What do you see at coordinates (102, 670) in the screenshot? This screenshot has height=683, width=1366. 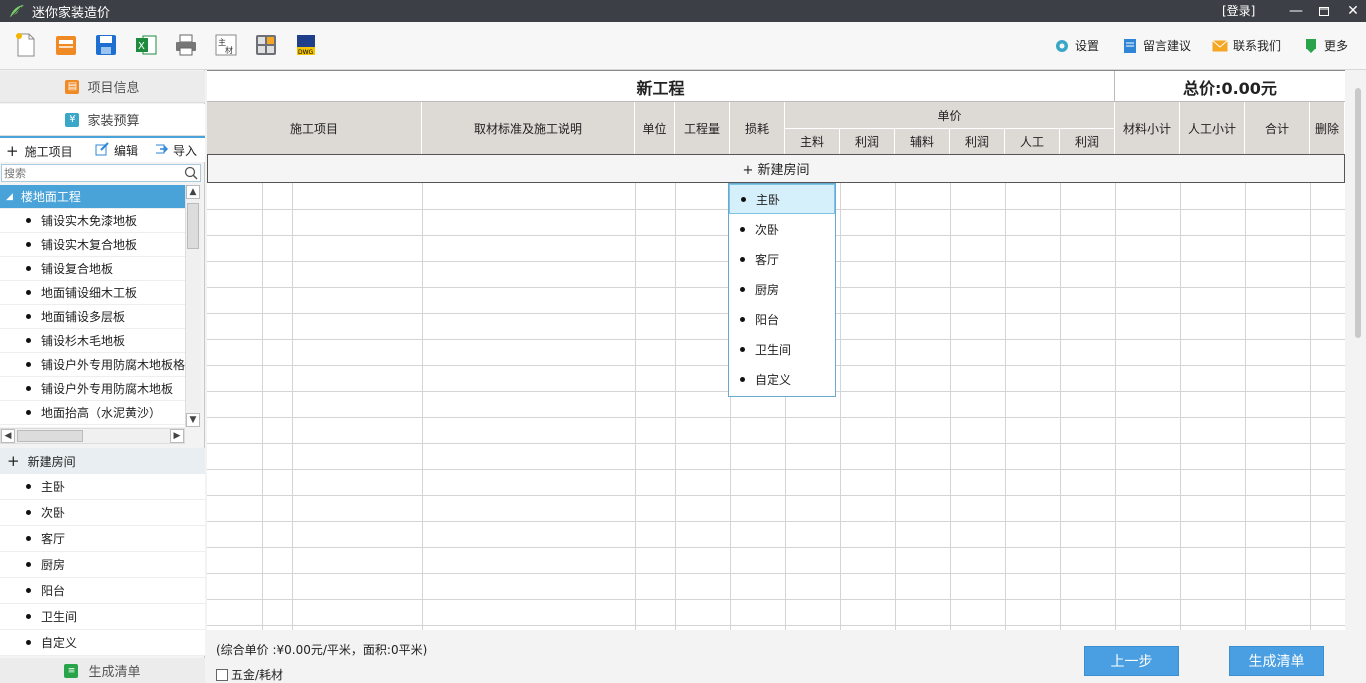 I see `tab-generate-list: ≡ 生成清单` at bounding box center [102, 670].